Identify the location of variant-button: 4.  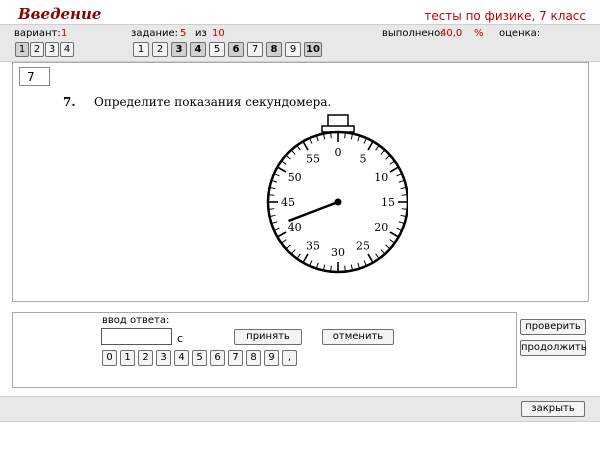
(67, 49).